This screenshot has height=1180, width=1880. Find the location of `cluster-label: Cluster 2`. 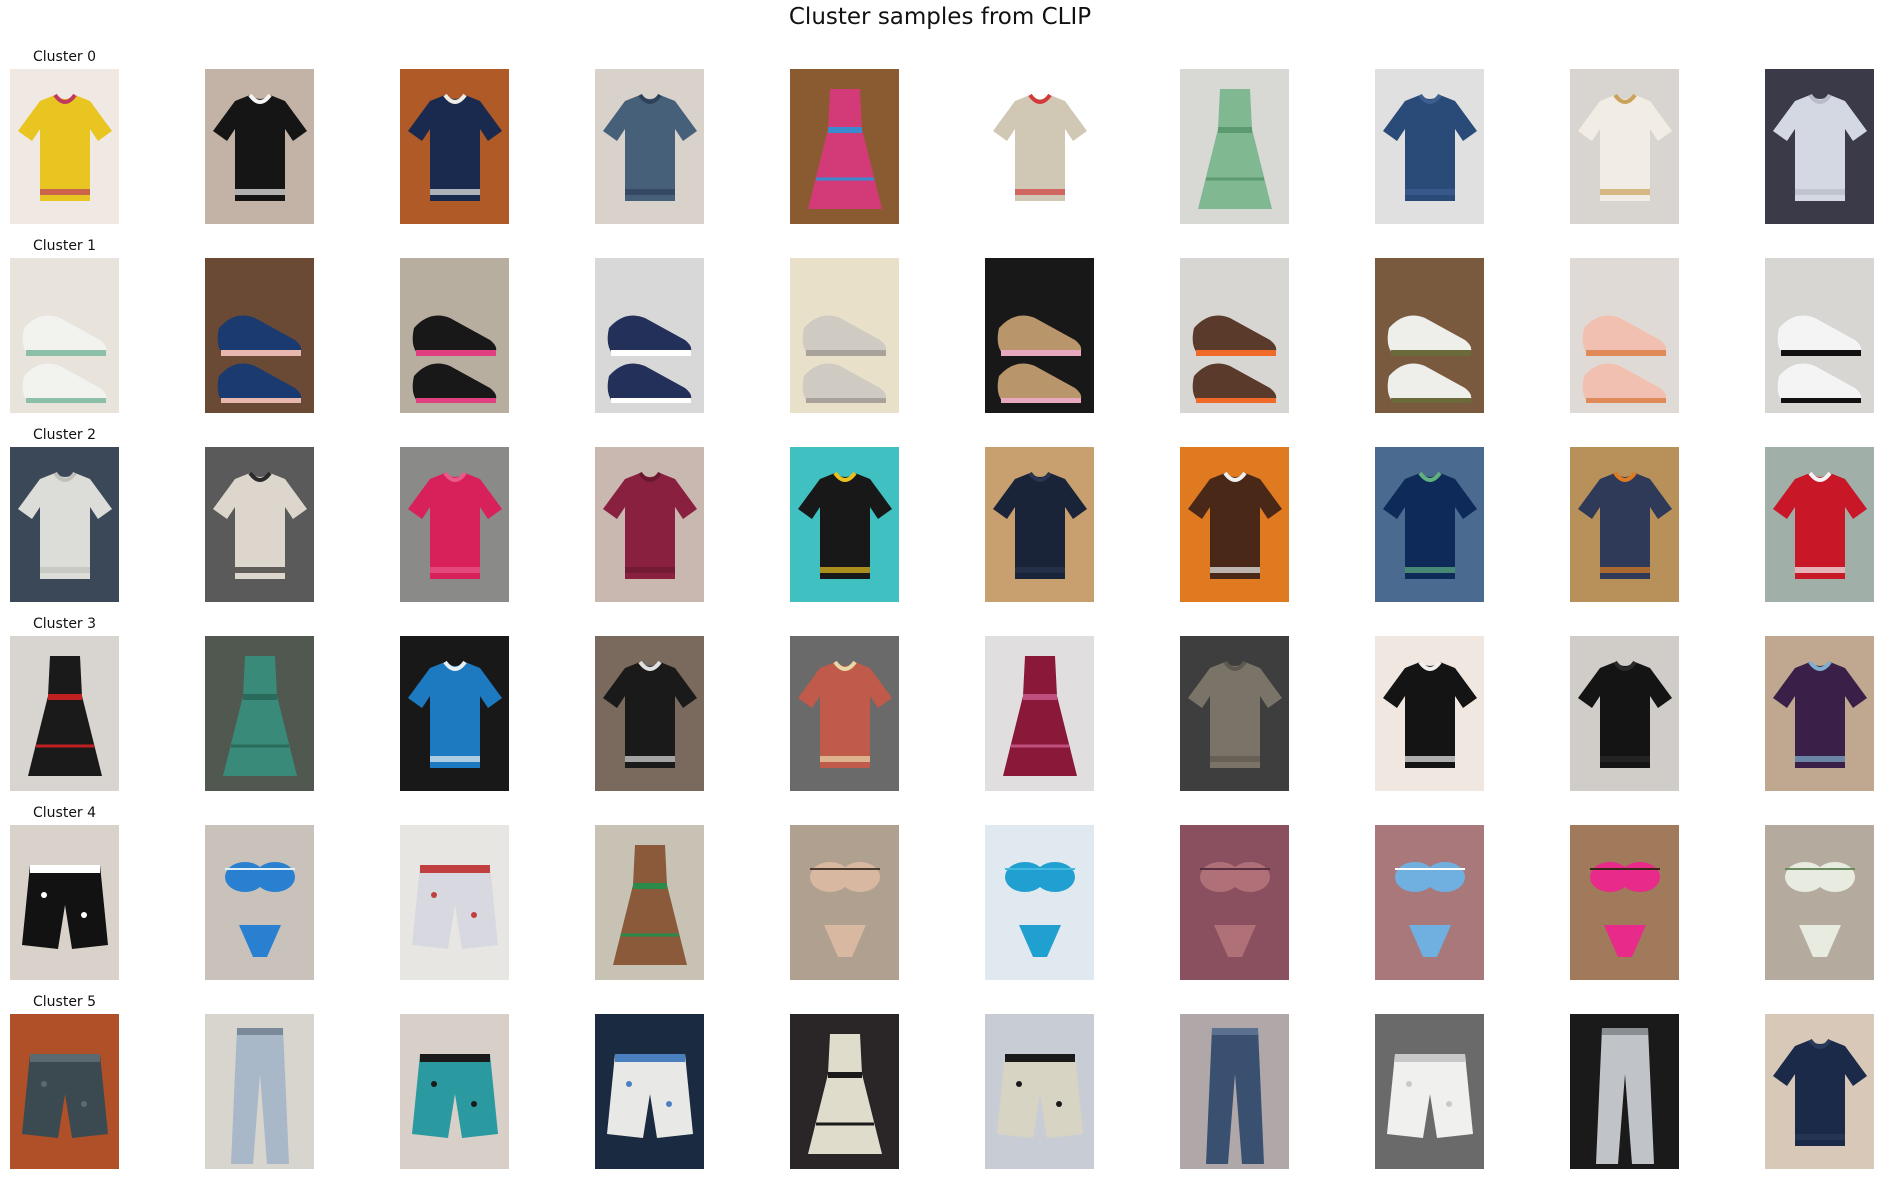

cluster-label: Cluster 2 is located at coordinates (65, 435).